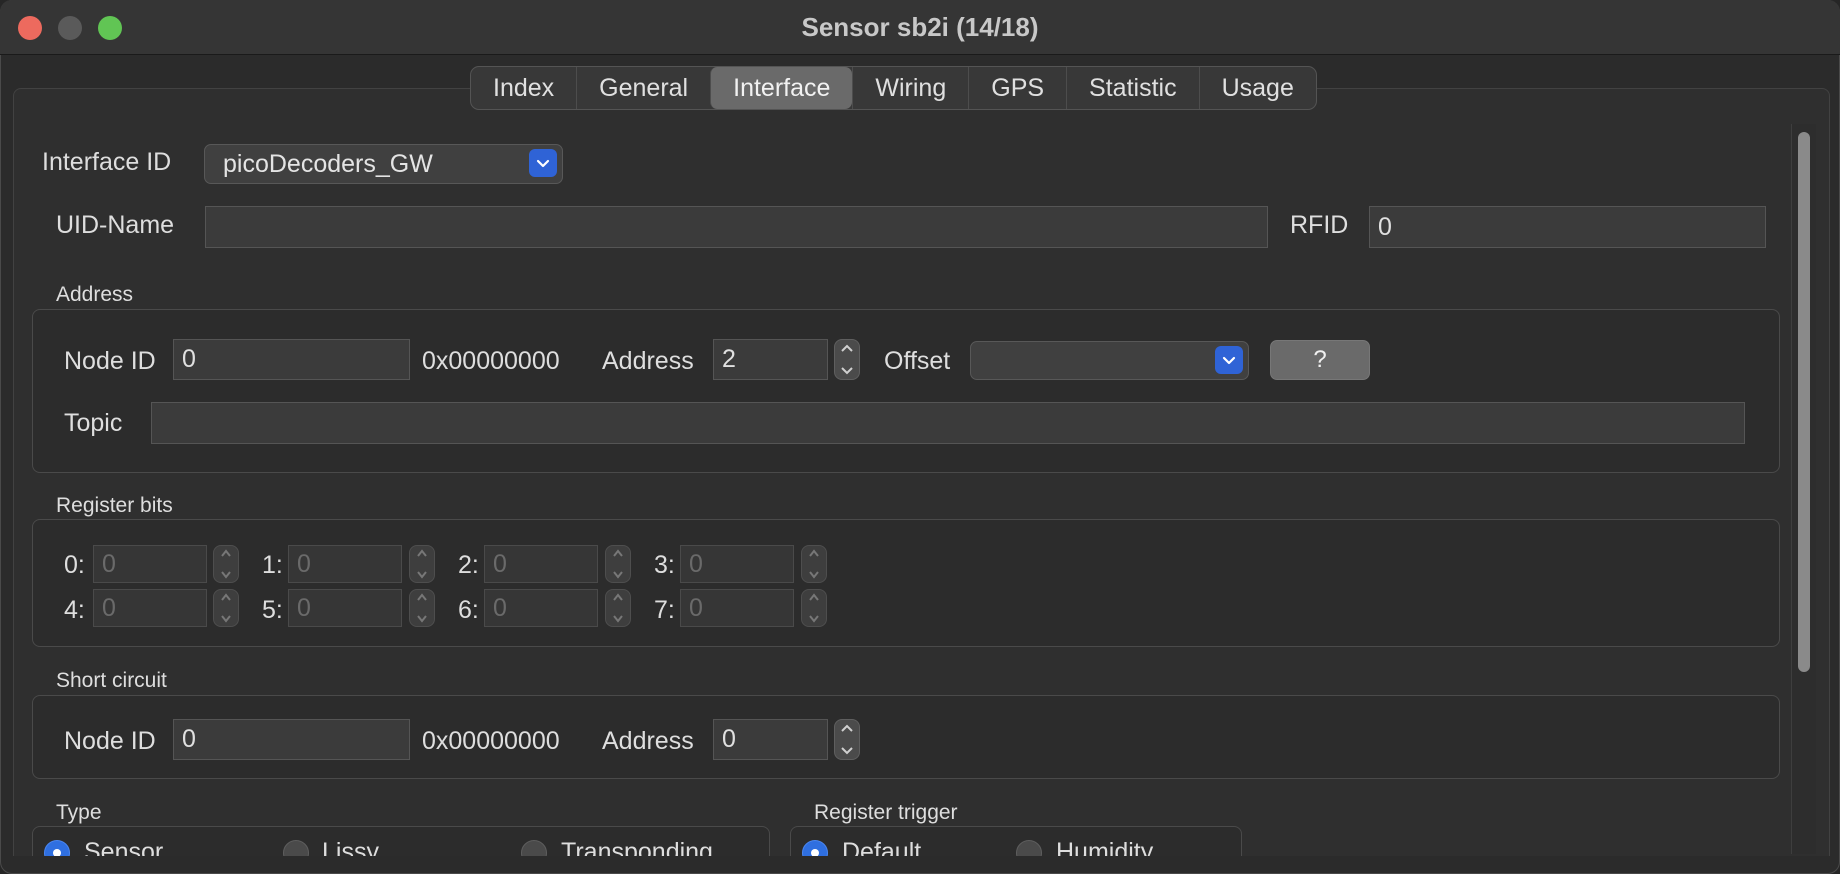 Image resolution: width=1840 pixels, height=874 pixels. I want to click on bit-label: 4:, so click(74, 610).